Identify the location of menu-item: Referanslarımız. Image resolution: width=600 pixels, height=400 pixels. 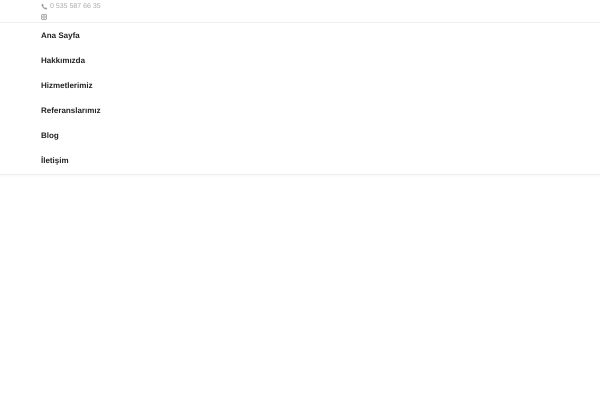
(300, 110).